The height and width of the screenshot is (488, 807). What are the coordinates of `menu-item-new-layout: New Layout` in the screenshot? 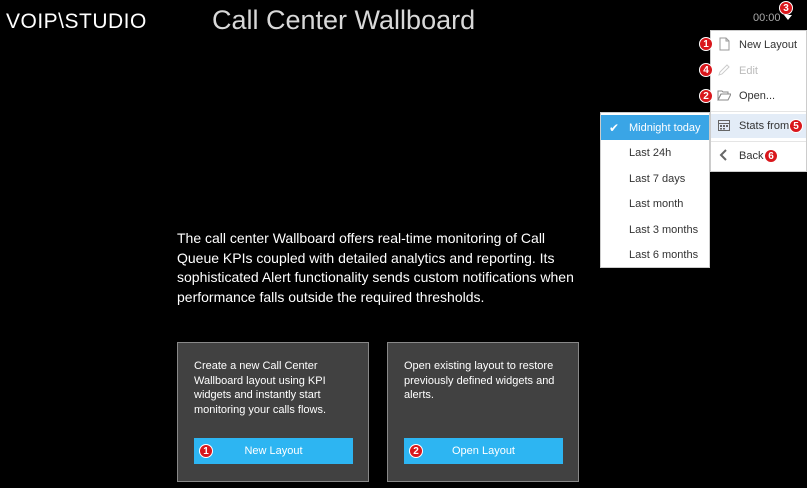 It's located at (758, 45).